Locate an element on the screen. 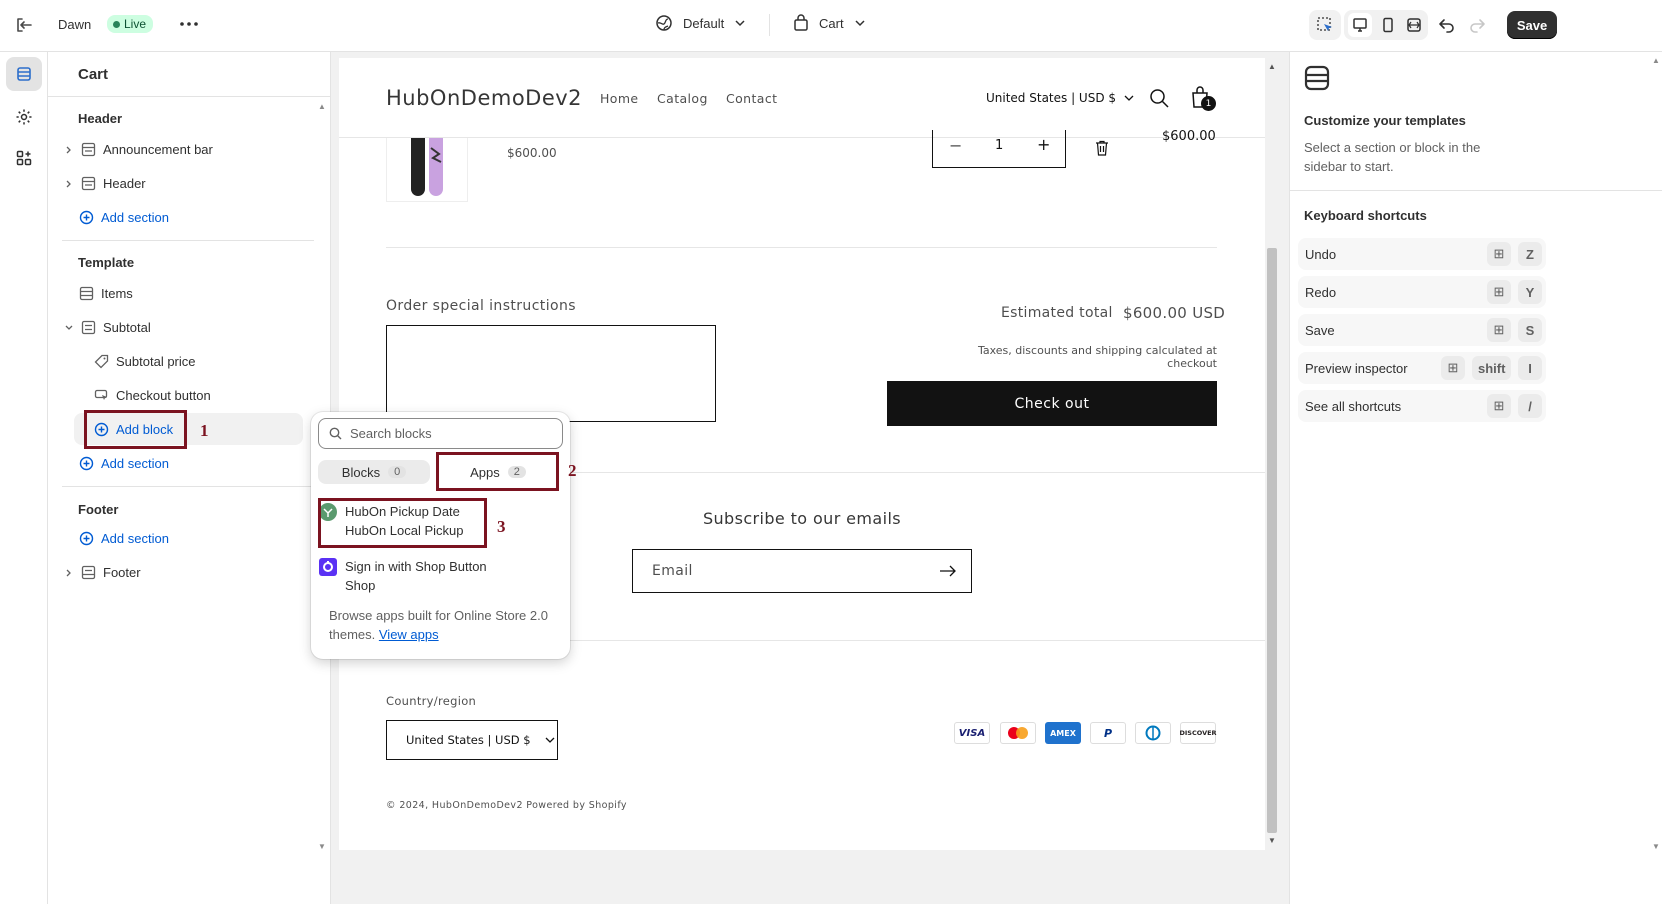 This screenshot has width=1662, height=904. decrease-quantity-button: − is located at coordinates (955, 145).